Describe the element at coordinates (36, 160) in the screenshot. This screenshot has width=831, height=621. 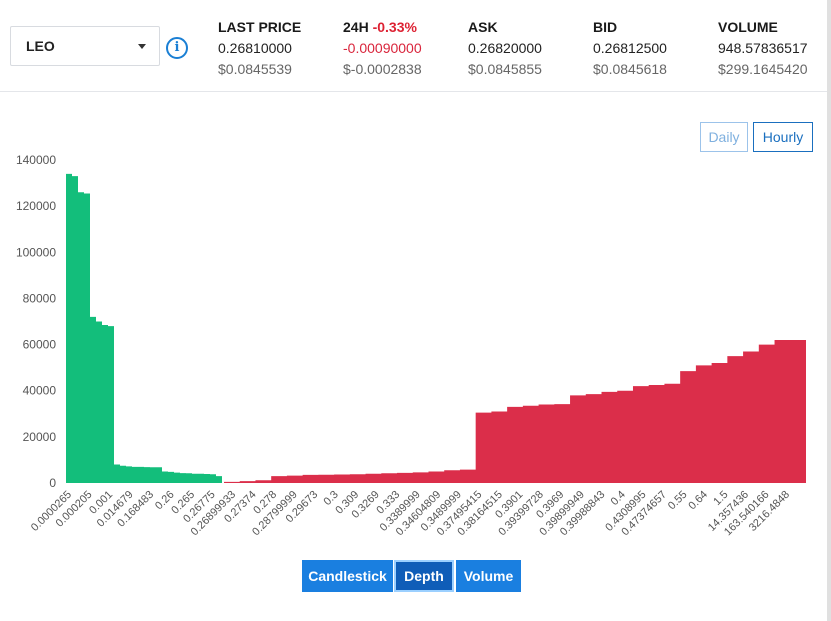
I see `y-tick-label: 140000` at that location.